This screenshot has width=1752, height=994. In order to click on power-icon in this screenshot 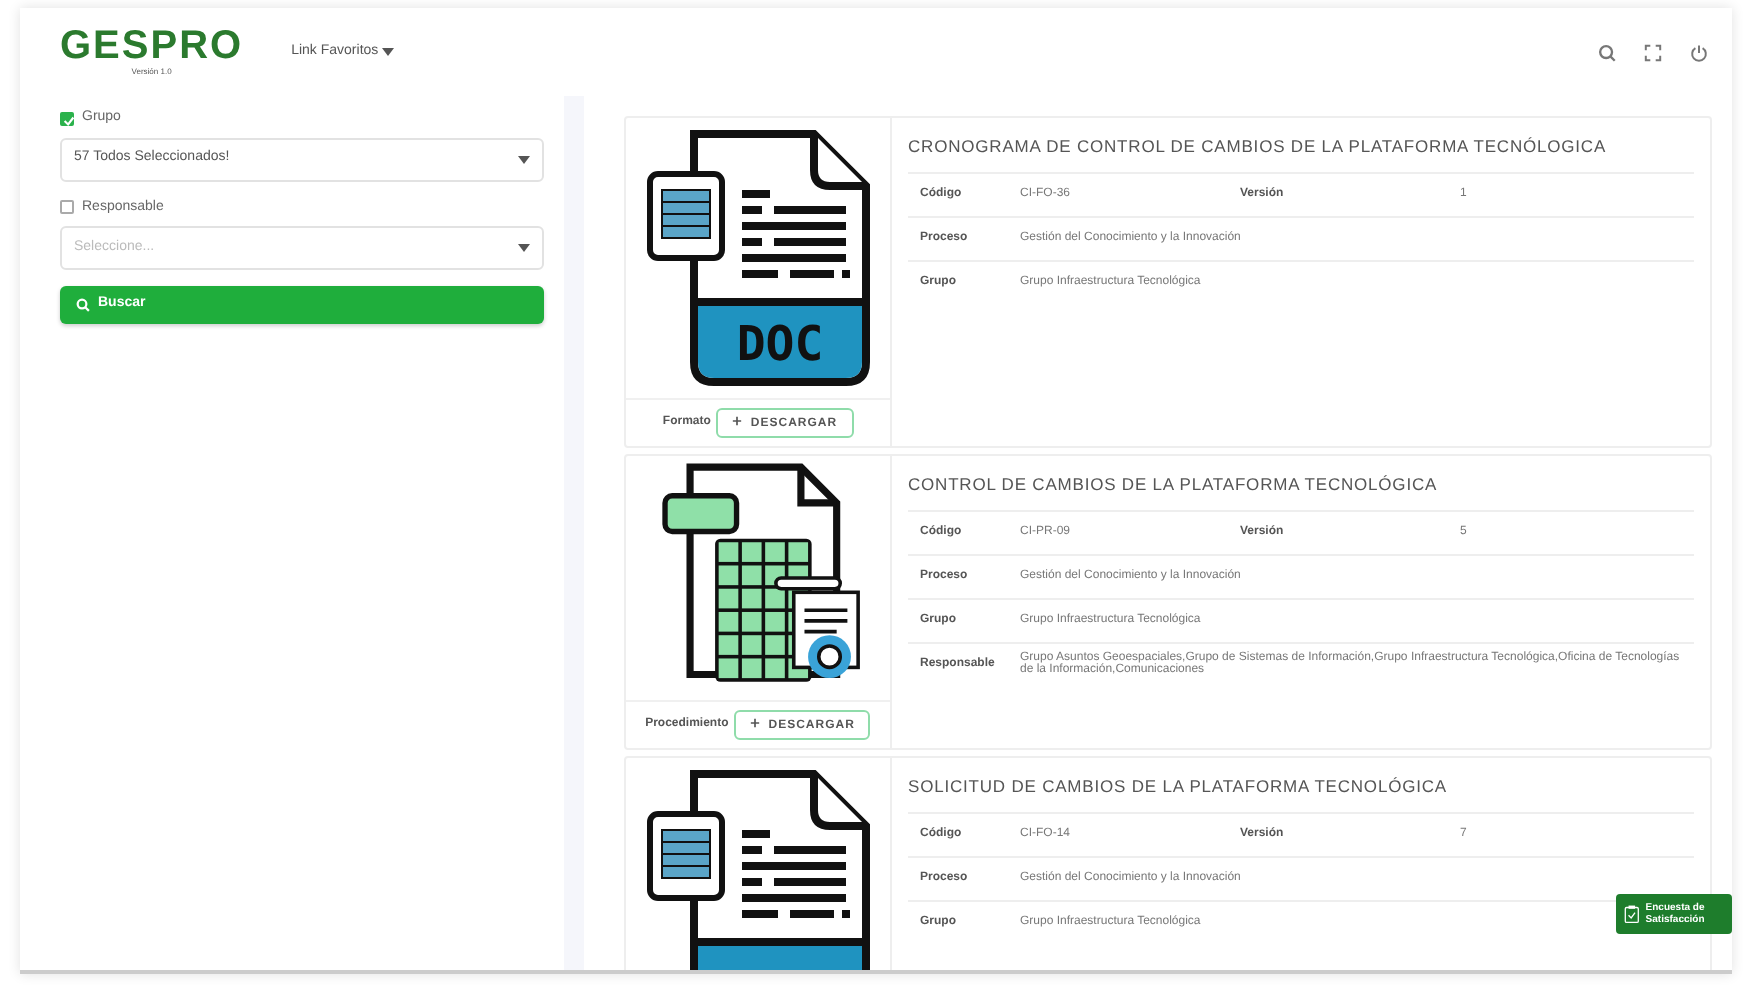, I will do `click(1699, 52)`.